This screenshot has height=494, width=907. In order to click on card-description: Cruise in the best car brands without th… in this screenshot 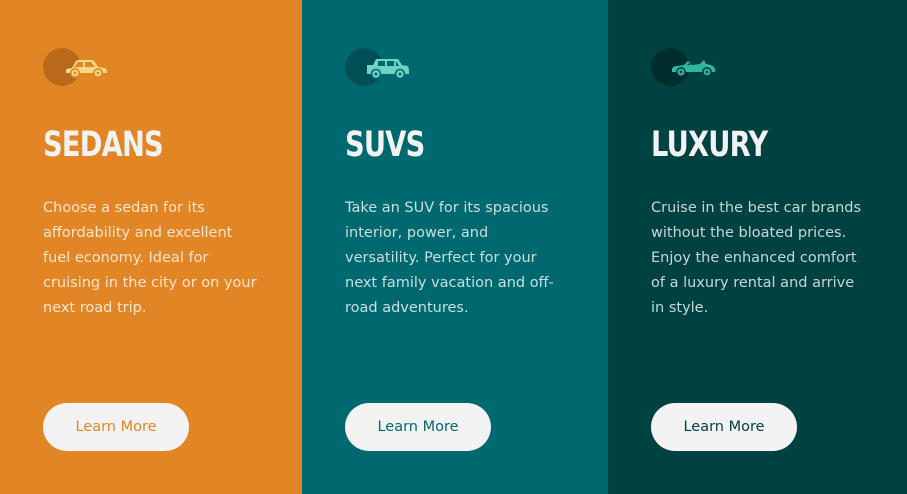, I will do `click(756, 258)`.